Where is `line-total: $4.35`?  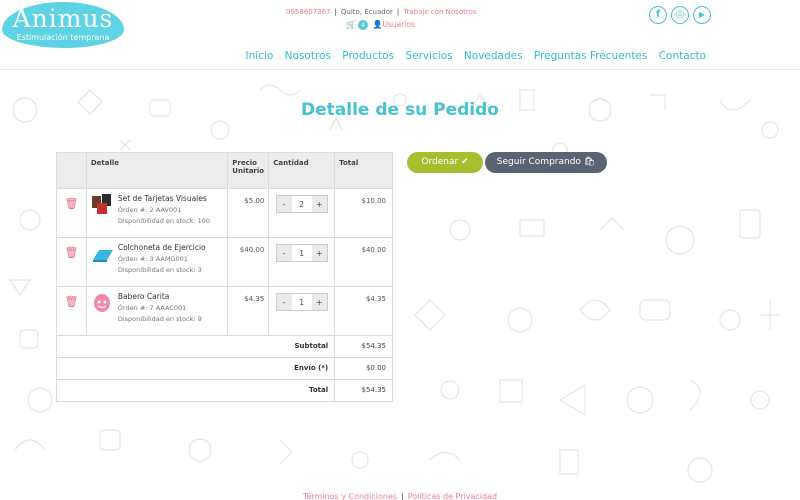 line-total: $4.35 is located at coordinates (363, 311).